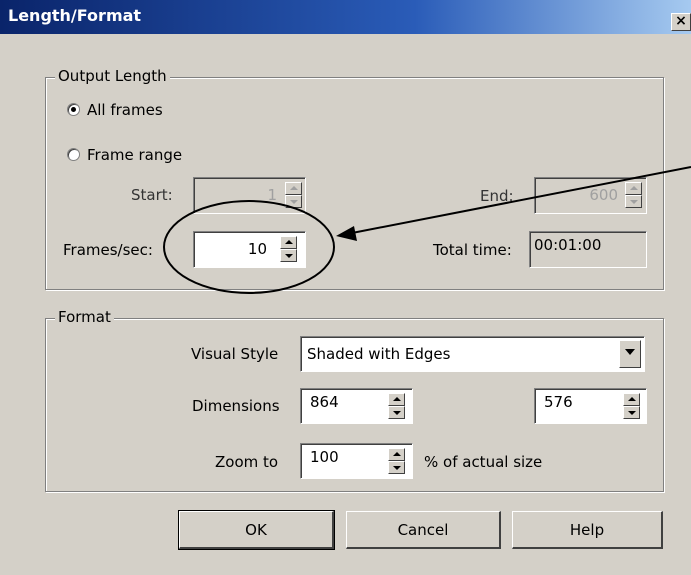  What do you see at coordinates (249, 247) in the screenshot?
I see `highlight-ellipse` at bounding box center [249, 247].